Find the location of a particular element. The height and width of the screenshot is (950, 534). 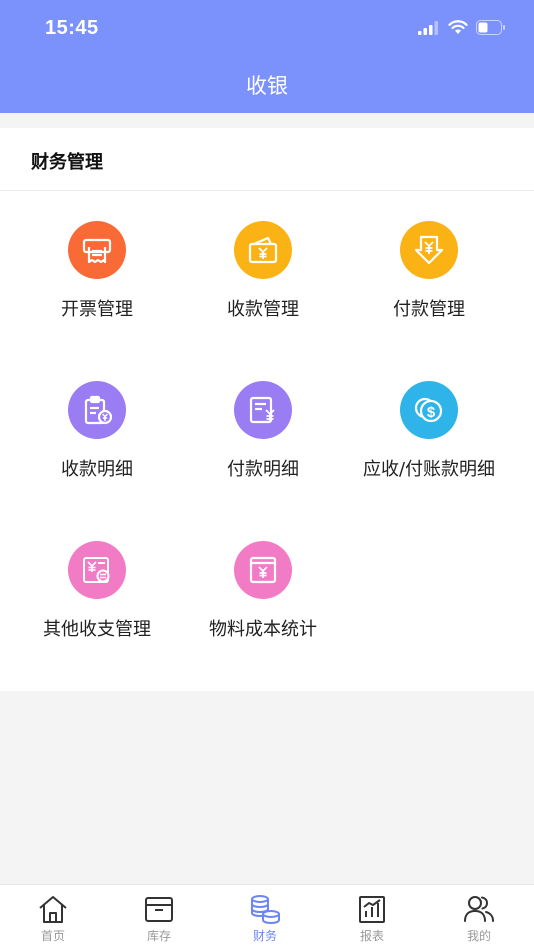

tab-home: 首页 is located at coordinates (53, 918).